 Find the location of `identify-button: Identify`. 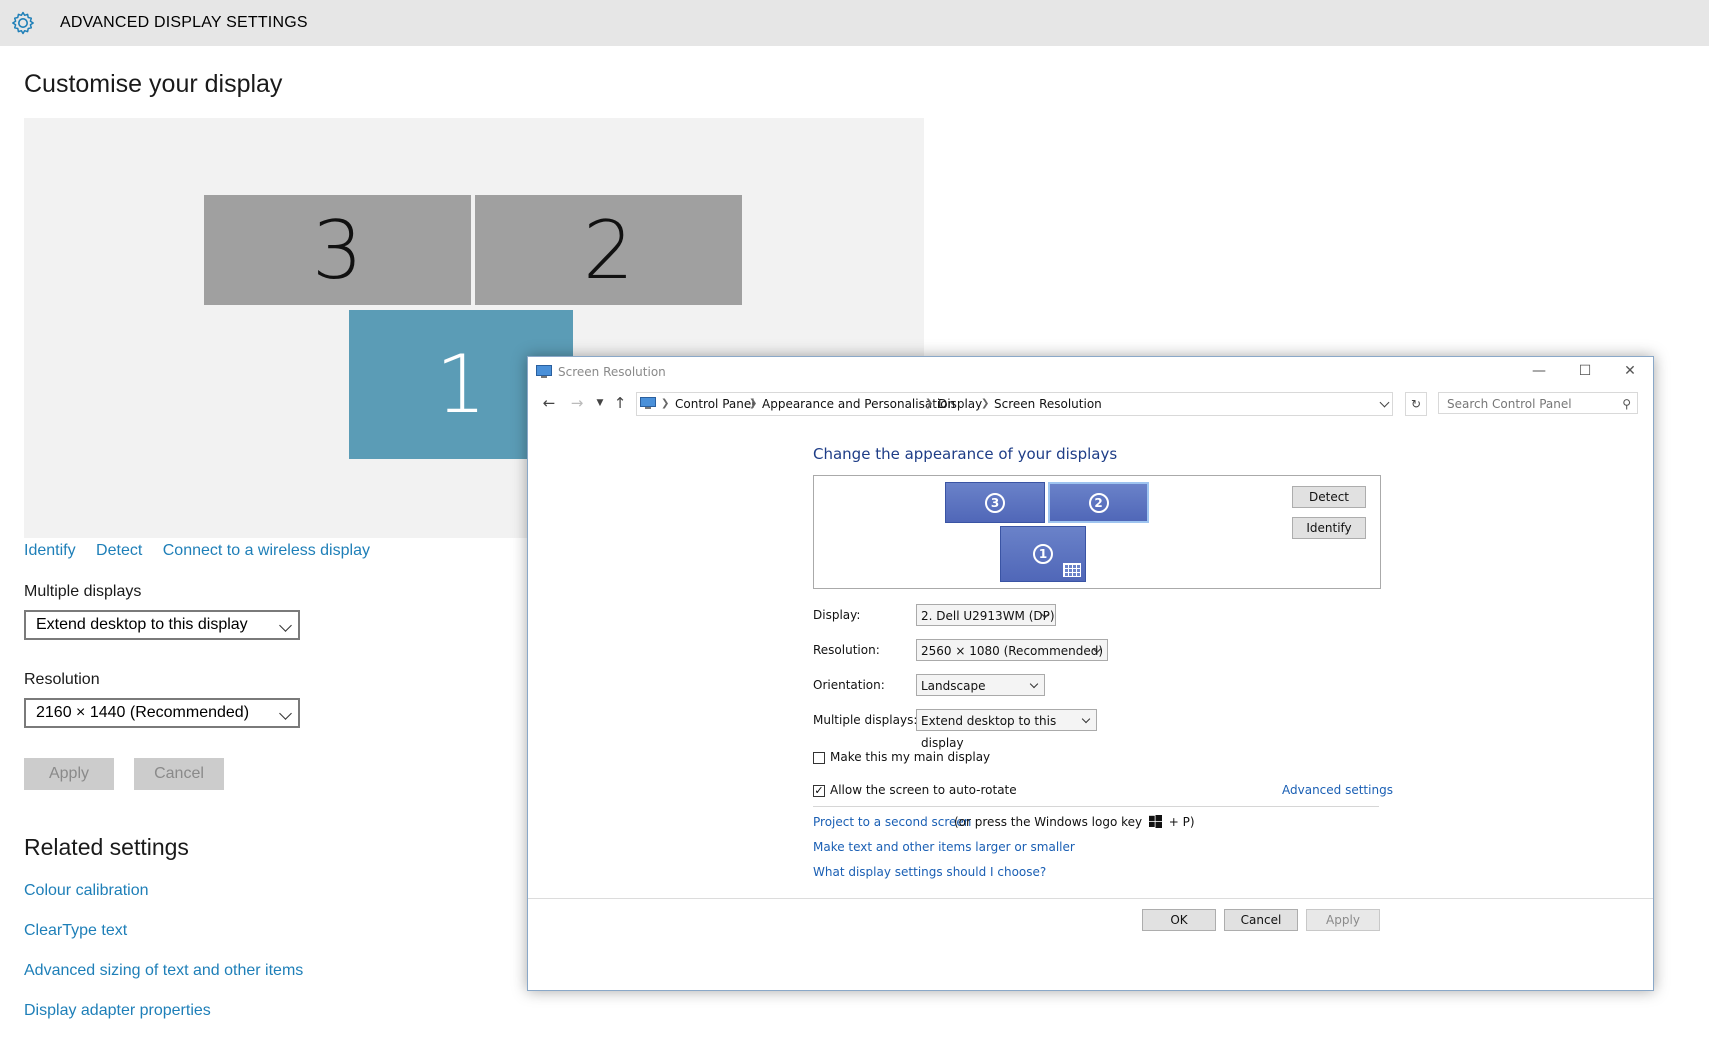

identify-button: Identify is located at coordinates (1329, 528).